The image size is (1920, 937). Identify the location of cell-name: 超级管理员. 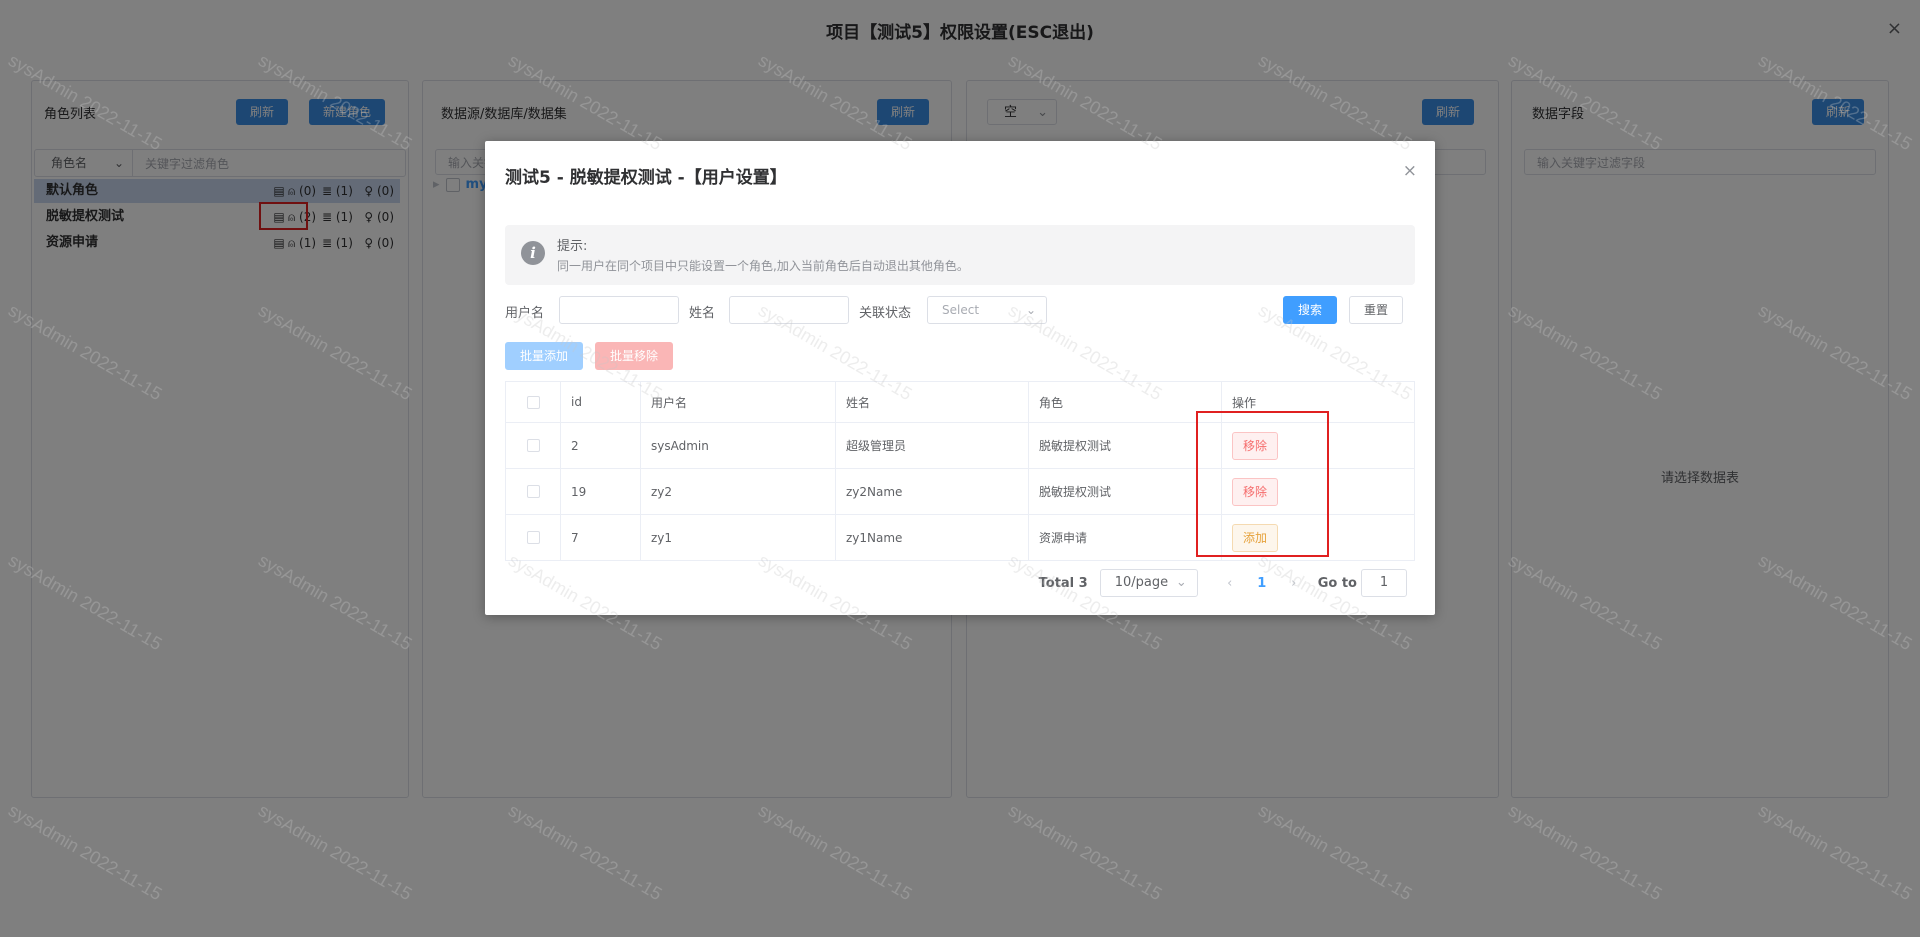
(932, 445).